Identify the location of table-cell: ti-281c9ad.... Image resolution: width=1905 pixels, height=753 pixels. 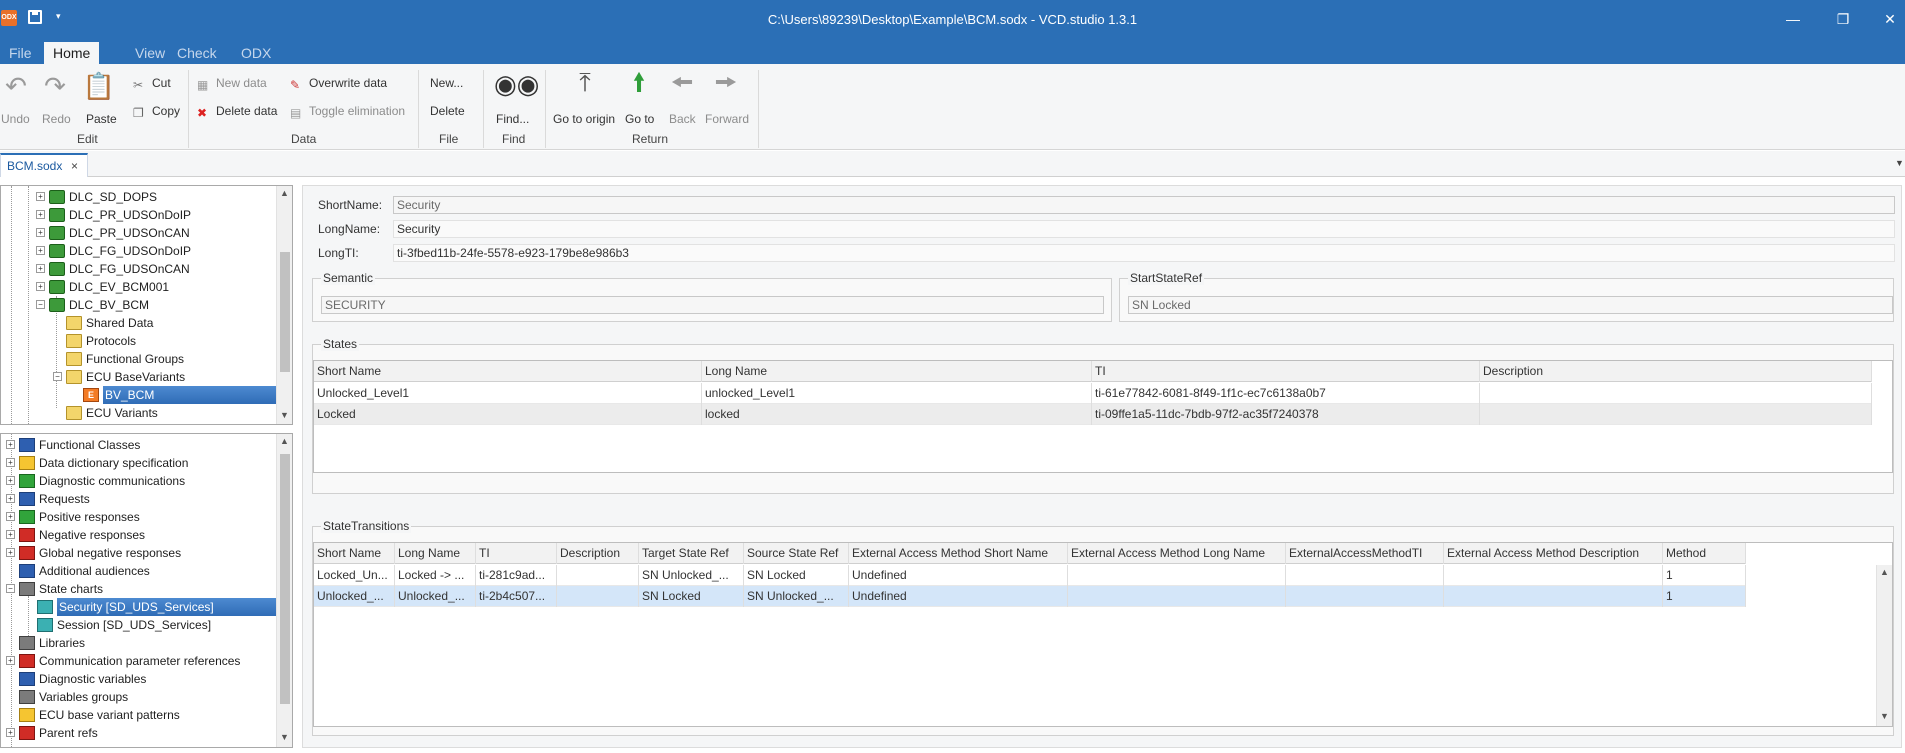
(516, 575).